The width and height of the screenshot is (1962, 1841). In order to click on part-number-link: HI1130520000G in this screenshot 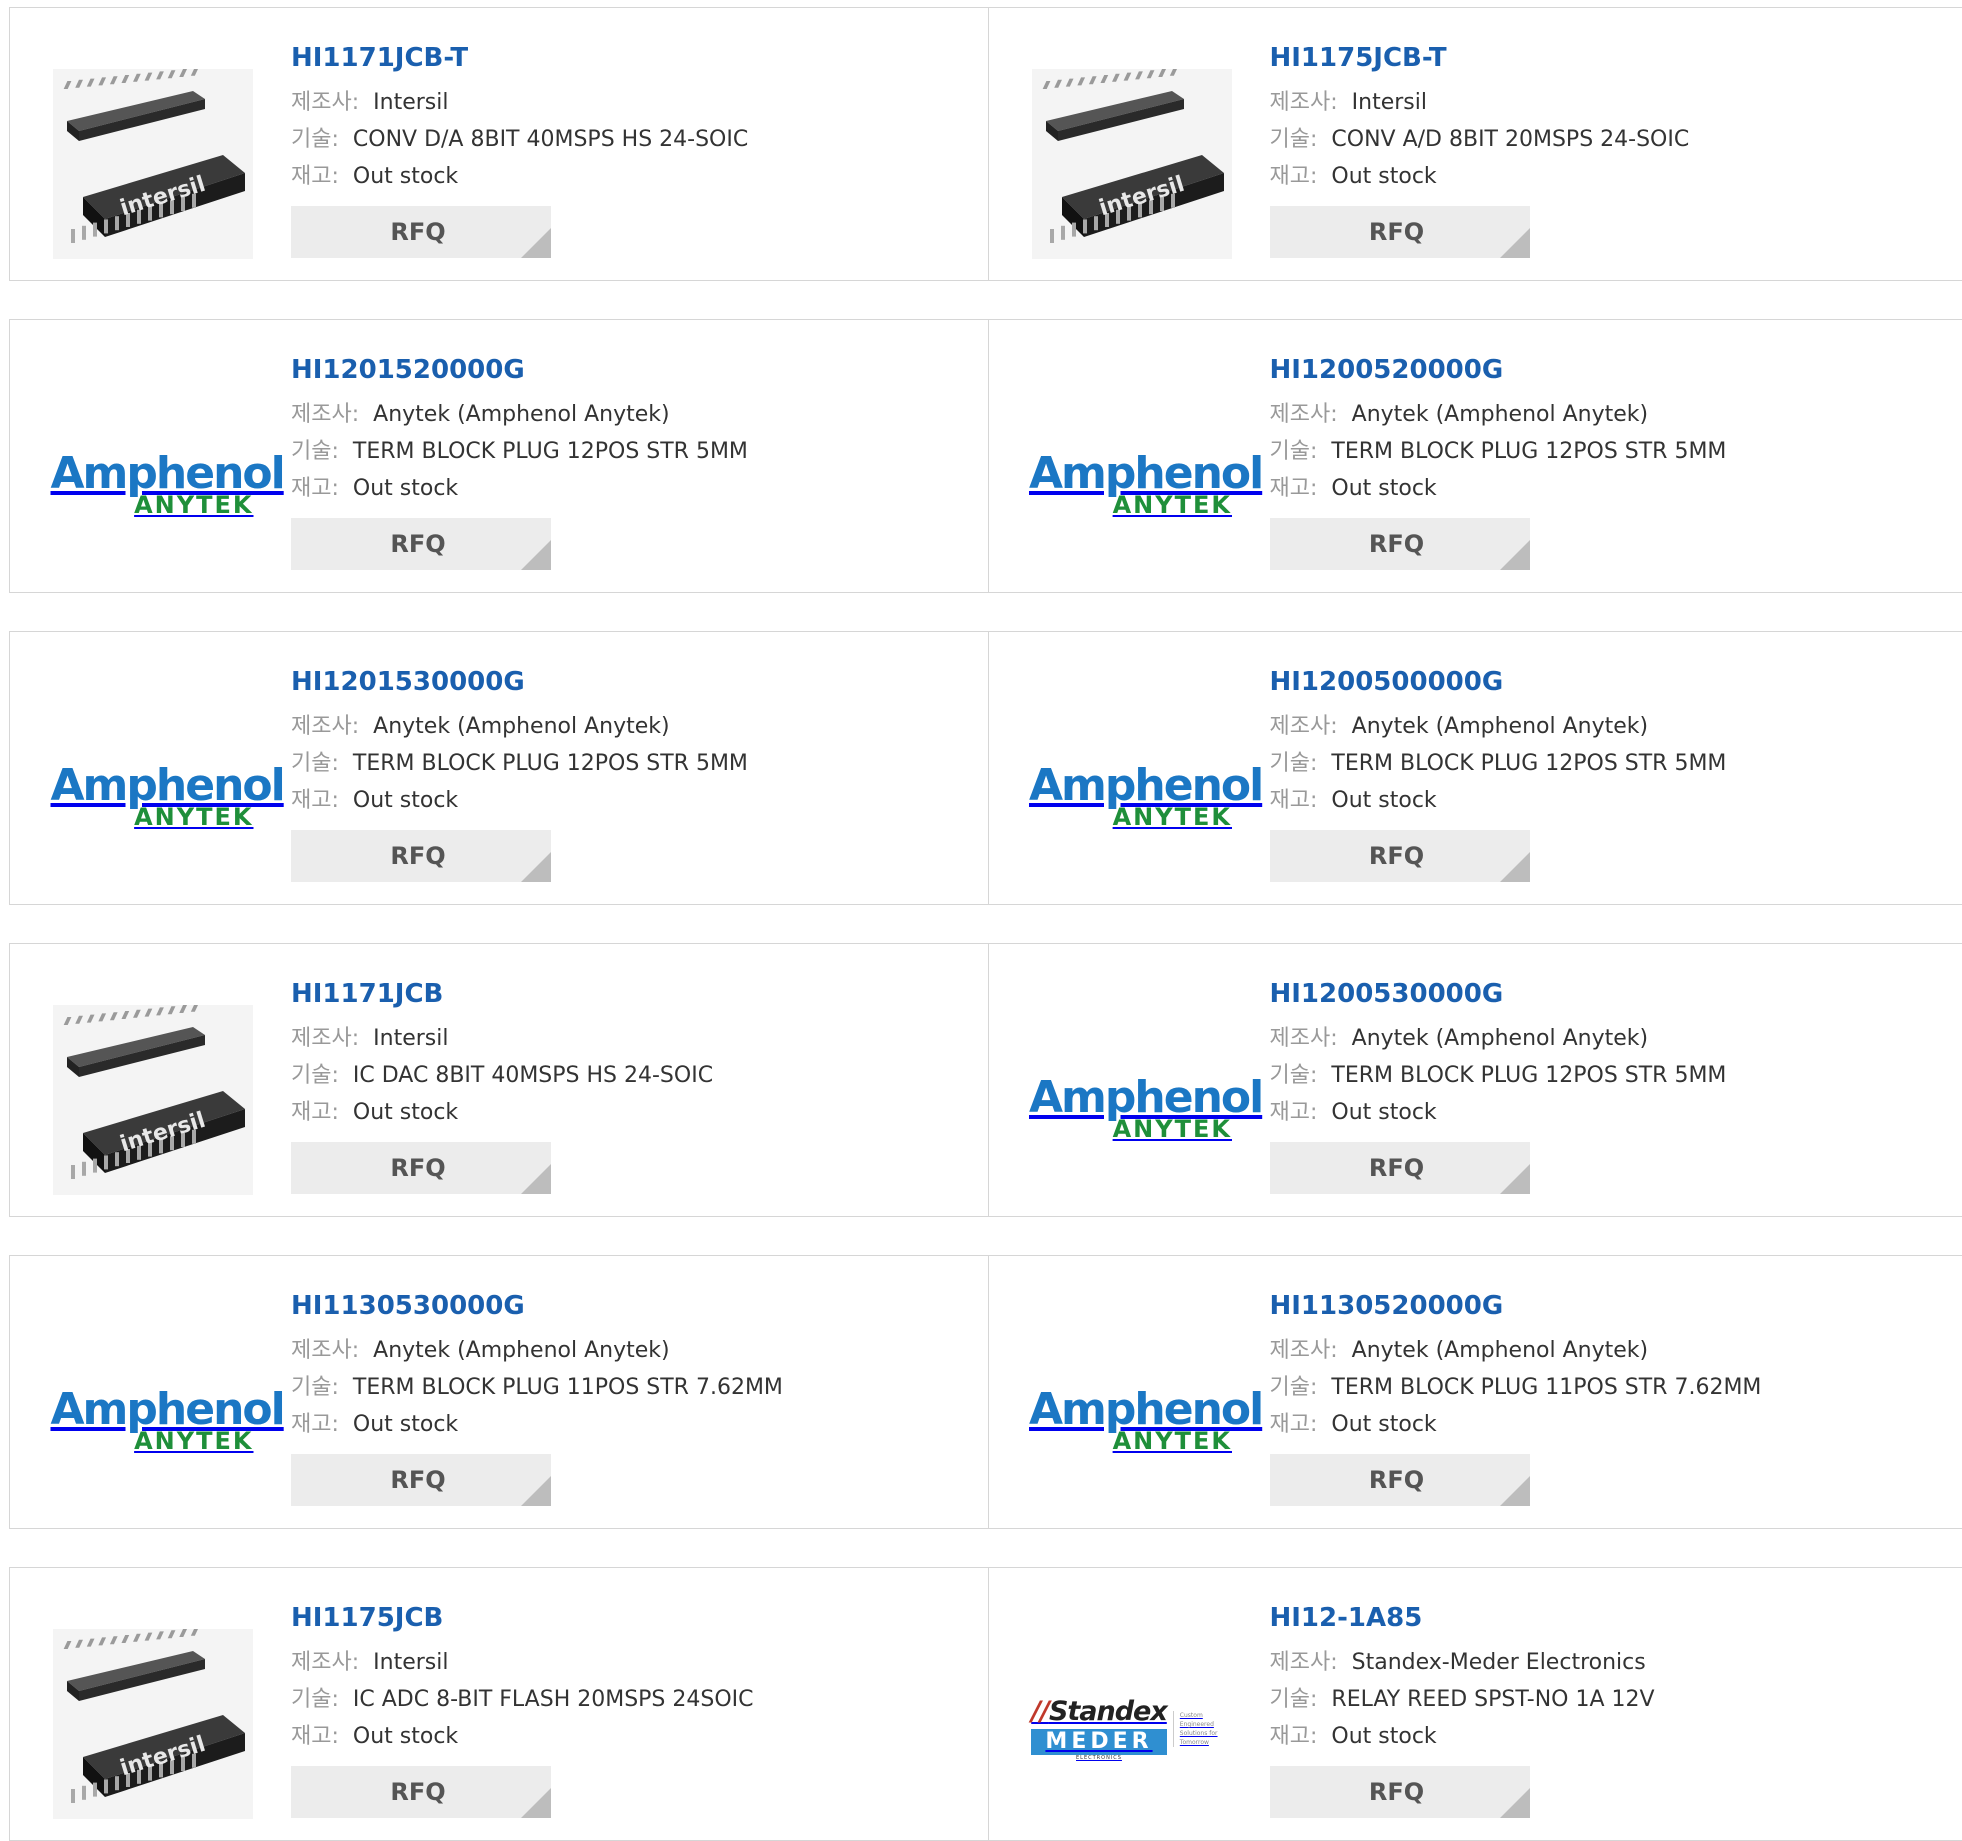, I will do `click(1516, 1306)`.